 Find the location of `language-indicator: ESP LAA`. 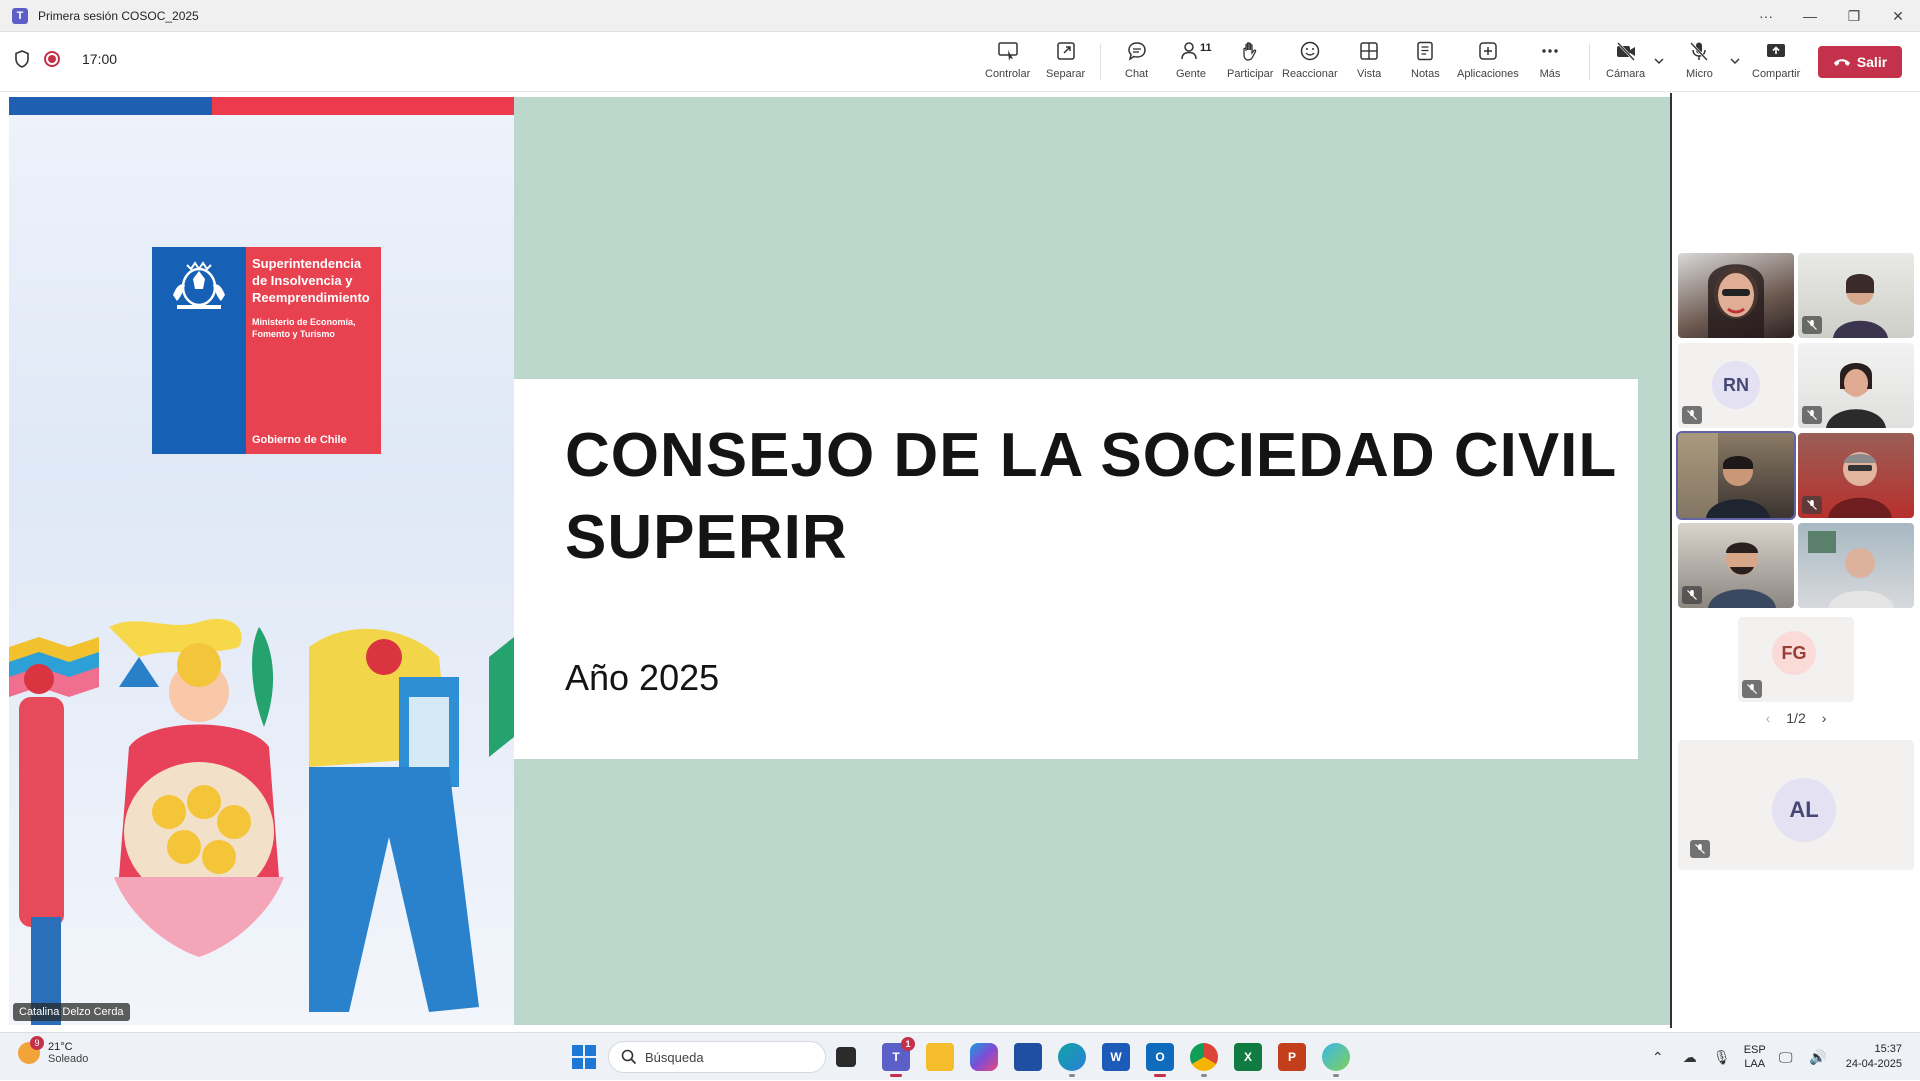

language-indicator: ESP LAA is located at coordinates (1755, 1057).